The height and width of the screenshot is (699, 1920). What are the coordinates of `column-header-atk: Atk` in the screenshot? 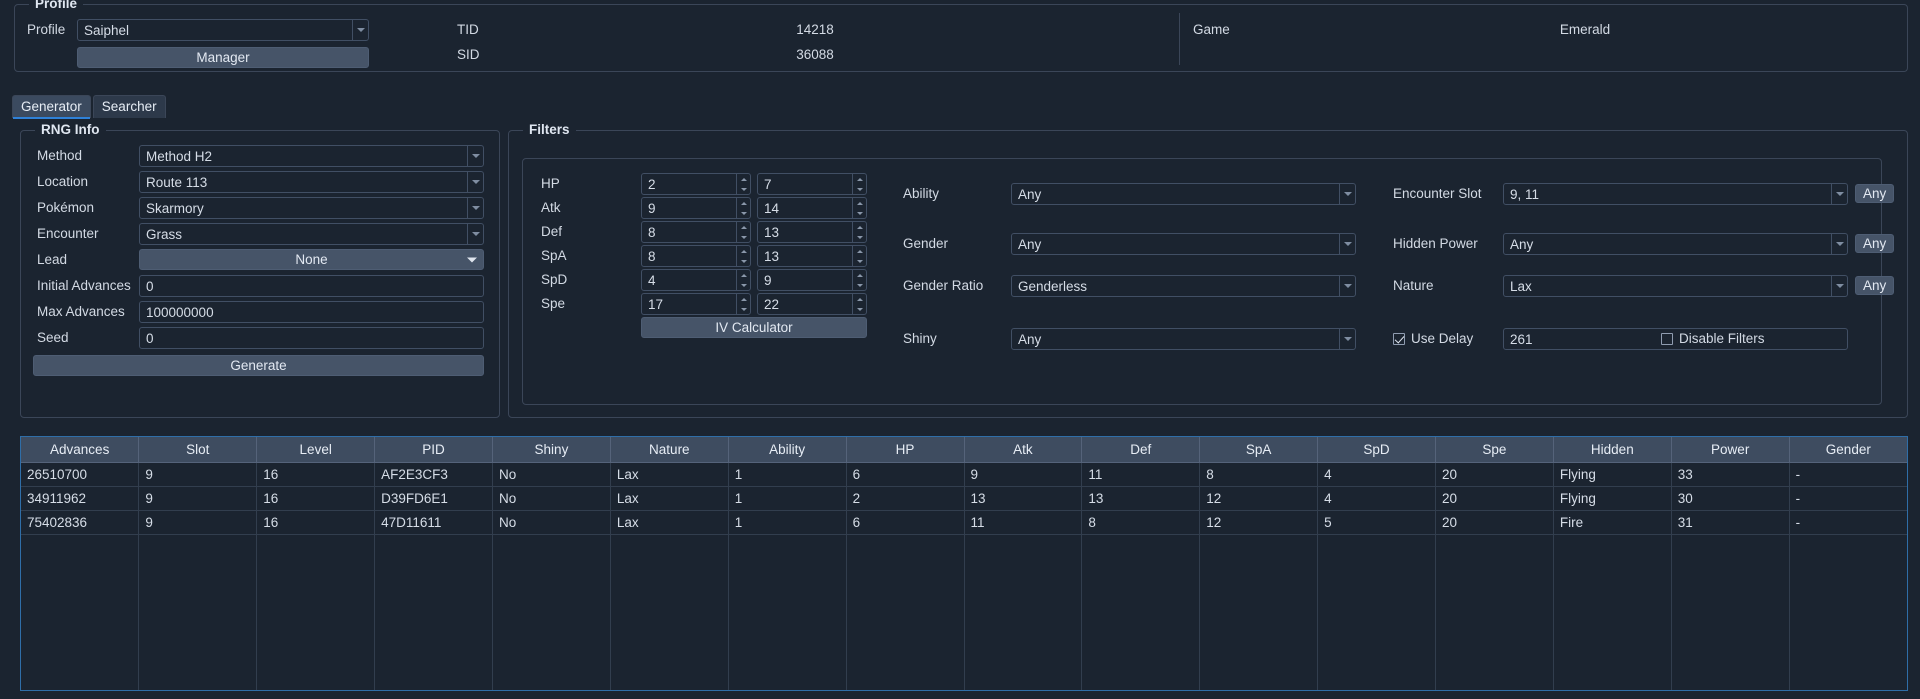 It's located at (1023, 450).